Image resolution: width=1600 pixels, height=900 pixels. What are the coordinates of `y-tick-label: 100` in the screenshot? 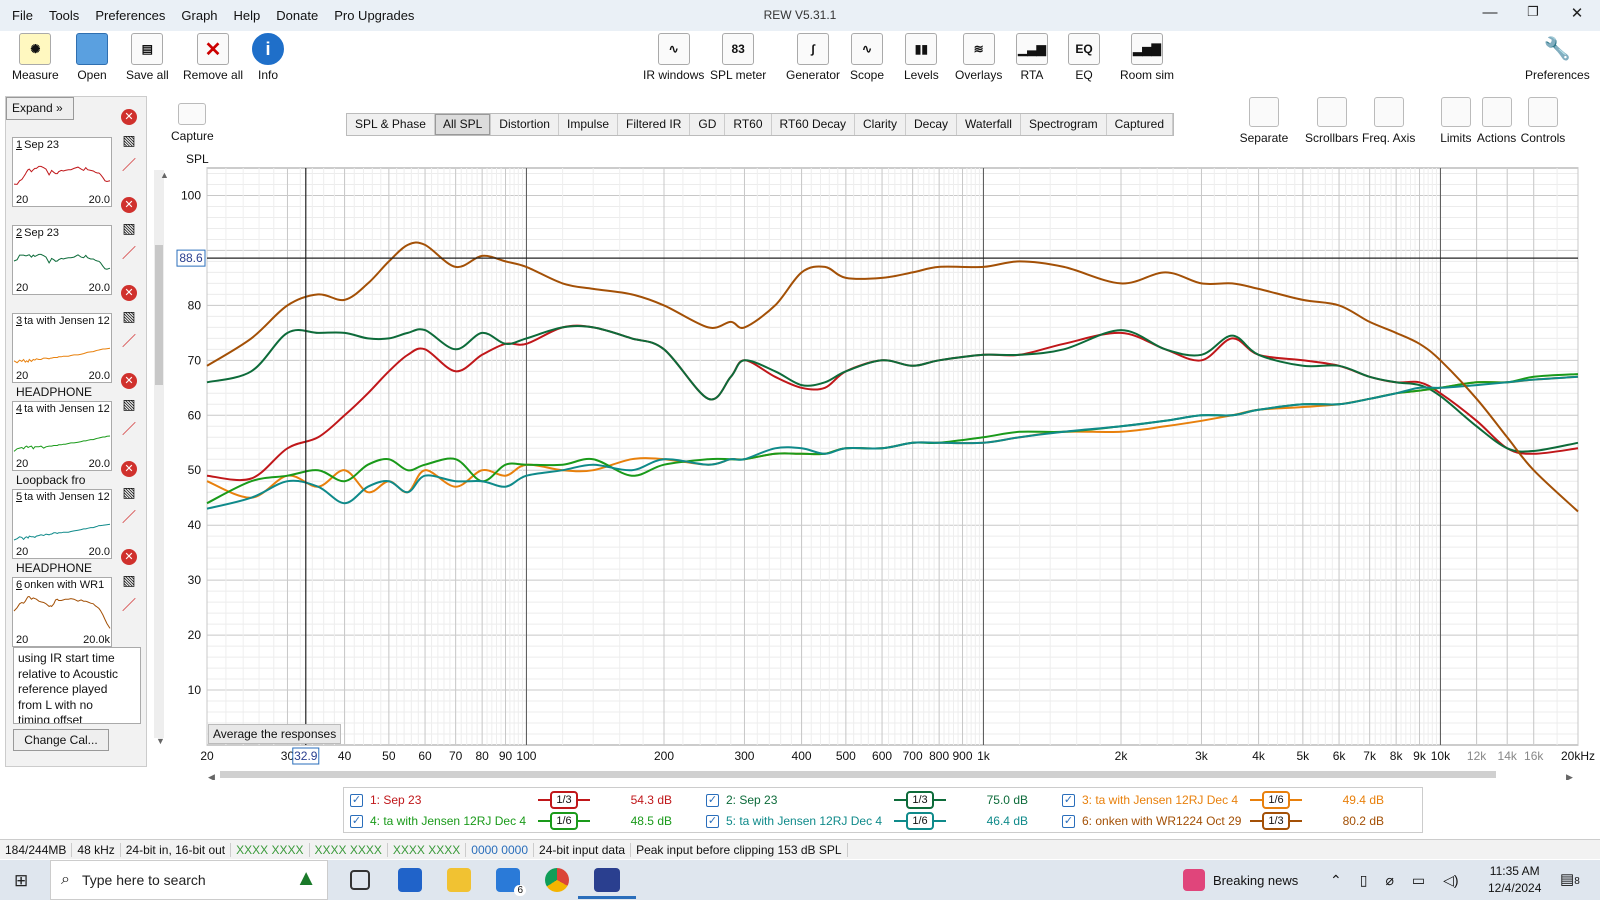 It's located at (191, 195).